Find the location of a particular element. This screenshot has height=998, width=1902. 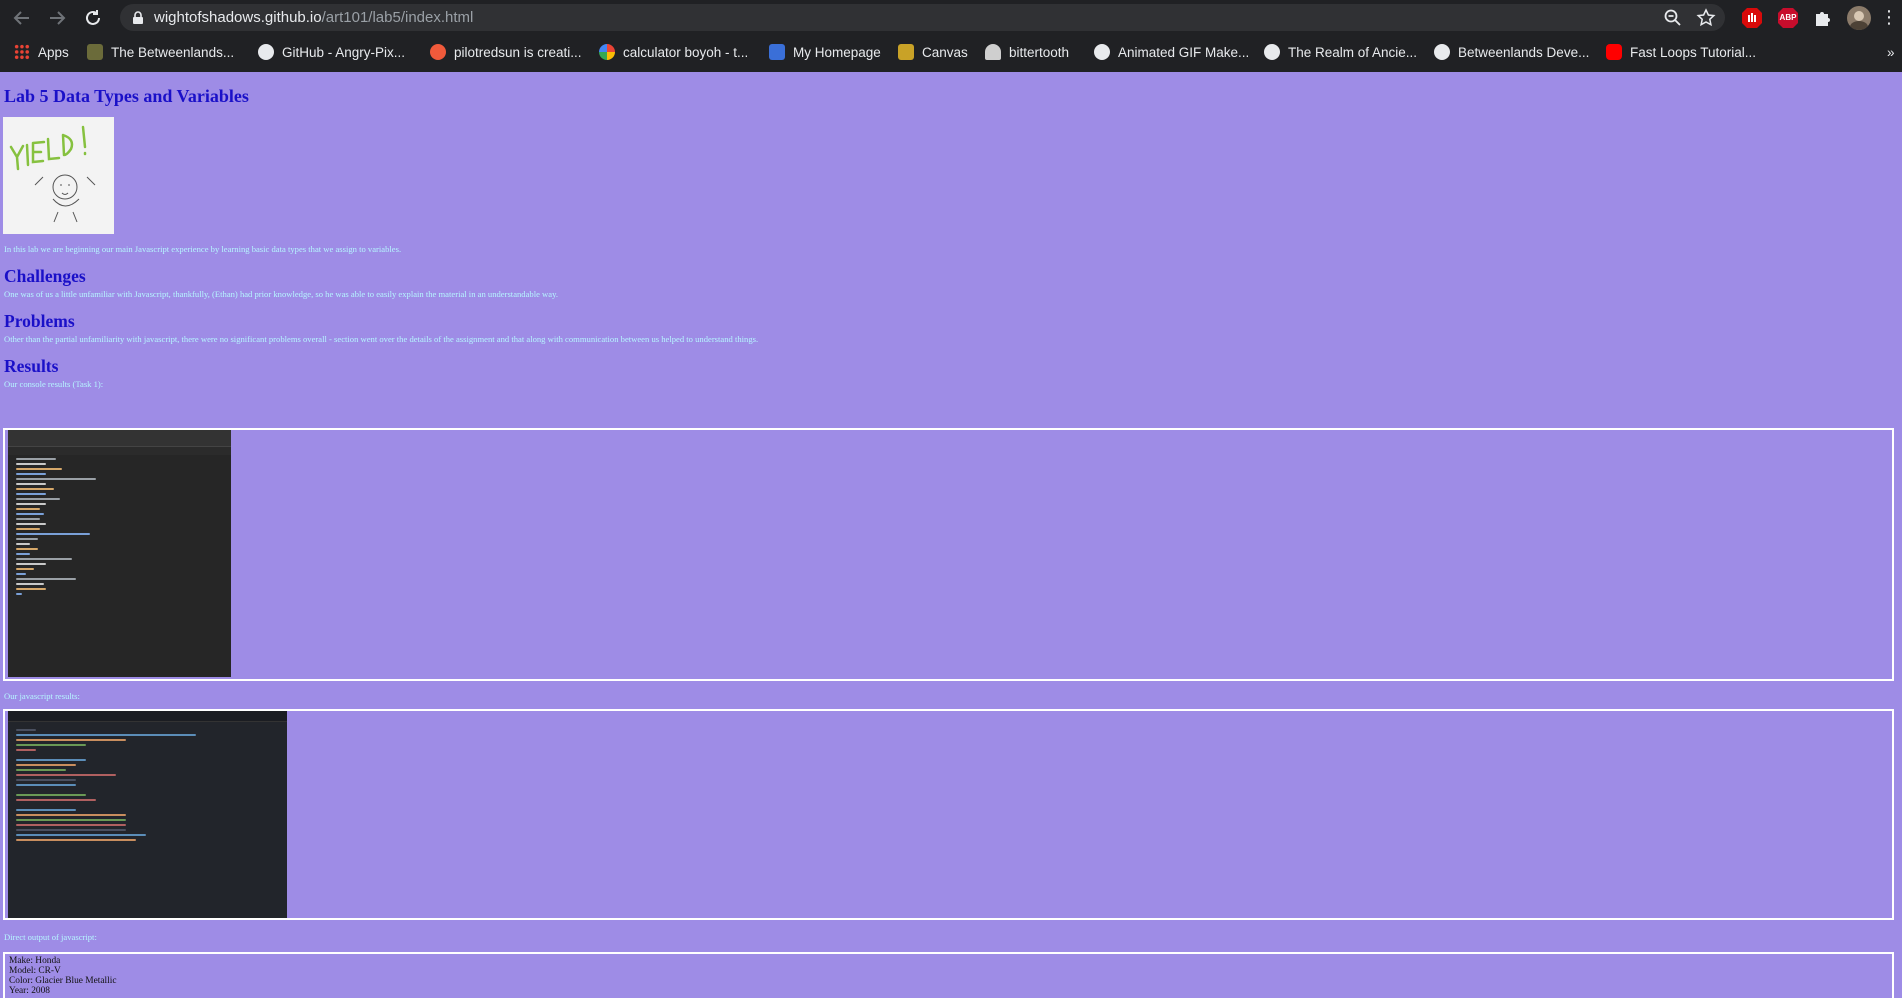

console-screenshot is located at coordinates (119, 553).